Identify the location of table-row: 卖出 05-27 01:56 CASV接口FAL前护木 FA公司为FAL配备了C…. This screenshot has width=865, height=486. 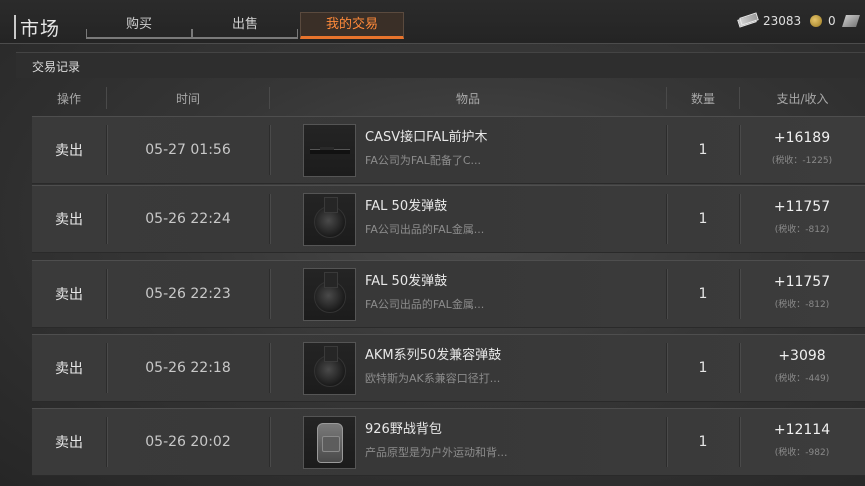
(448, 150).